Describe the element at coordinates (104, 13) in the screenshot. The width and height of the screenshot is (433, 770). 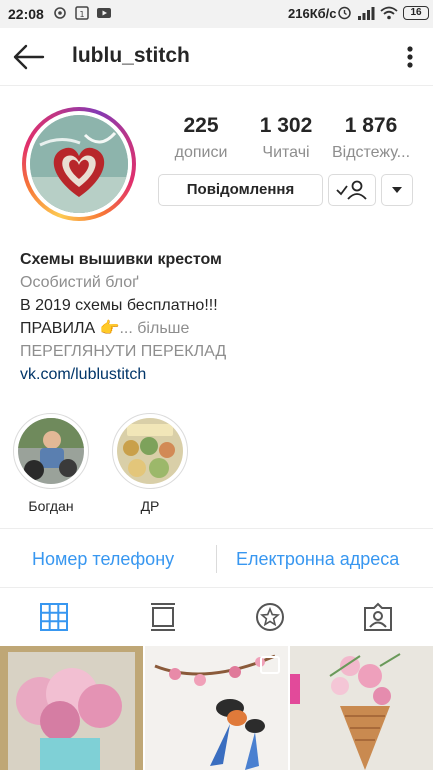
I see `youtube-icon` at that location.